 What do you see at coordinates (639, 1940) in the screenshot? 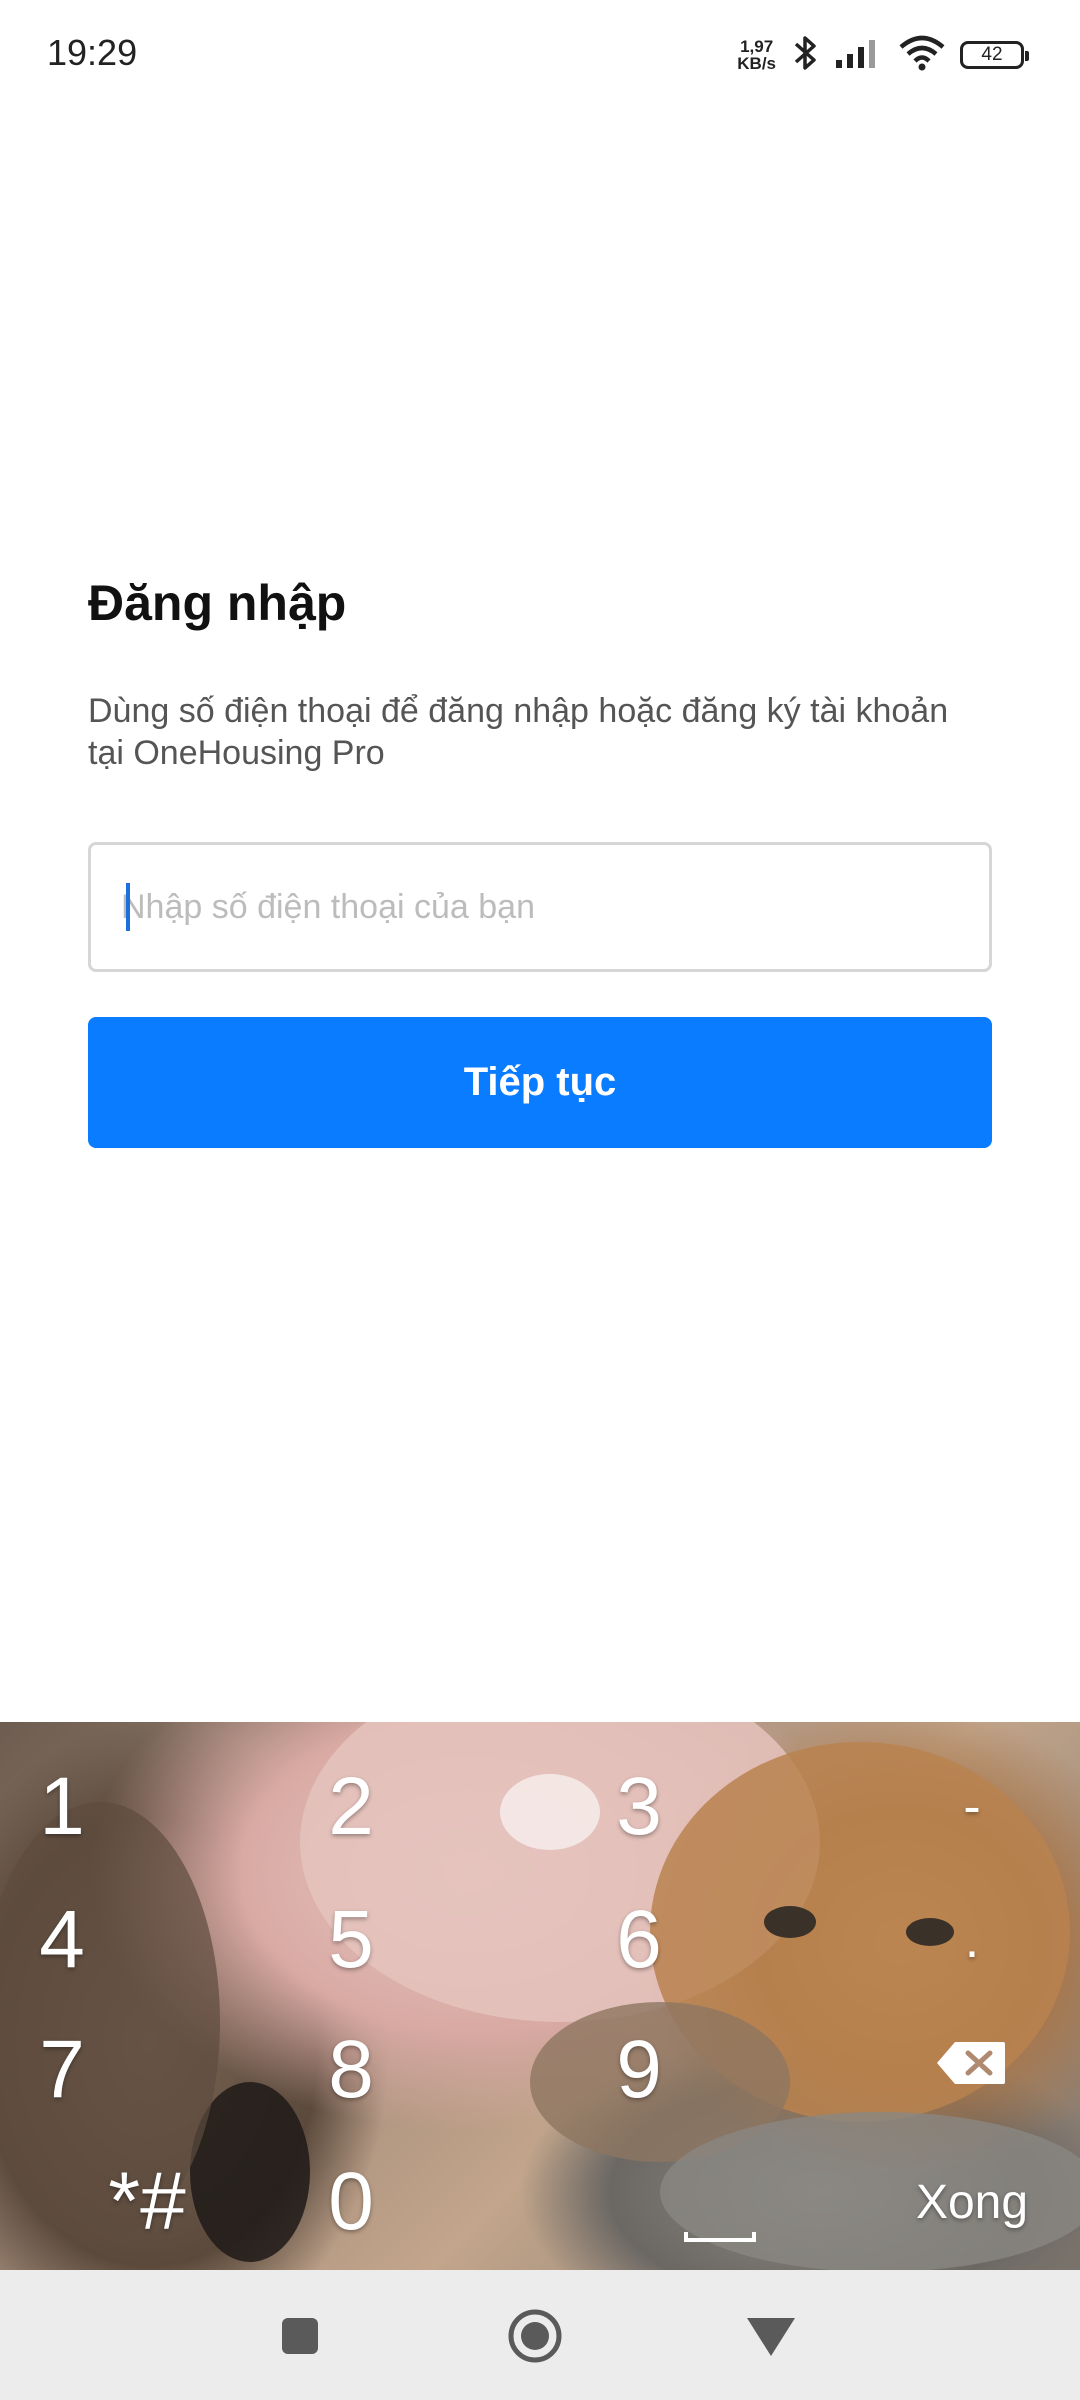
I see `key-6: 6` at bounding box center [639, 1940].